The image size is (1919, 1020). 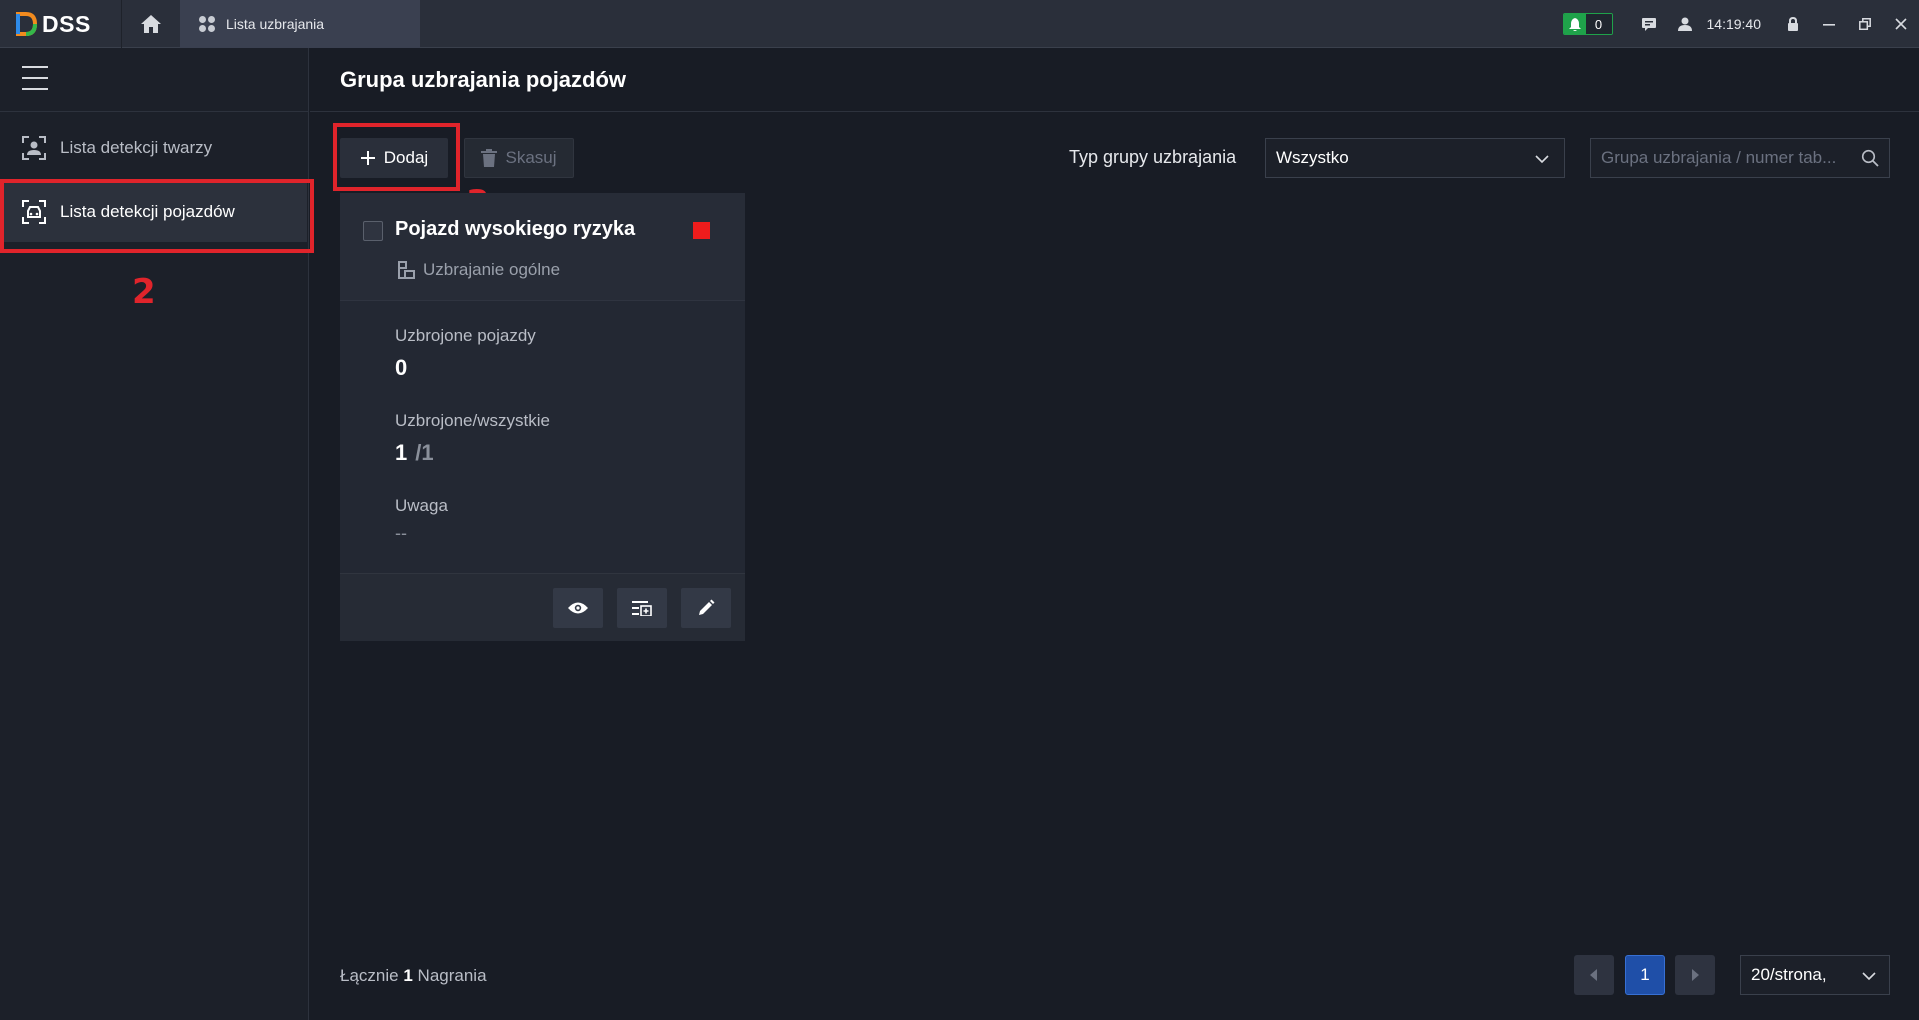 I want to click on alarm-notification: 0, so click(x=1587, y=24).